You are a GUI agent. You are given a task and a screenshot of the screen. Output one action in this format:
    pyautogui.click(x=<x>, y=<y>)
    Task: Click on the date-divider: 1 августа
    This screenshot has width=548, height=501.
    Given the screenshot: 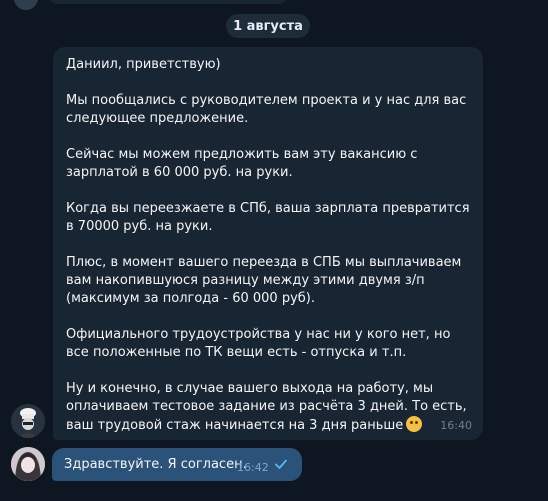 What is the action you would take?
    pyautogui.click(x=268, y=26)
    